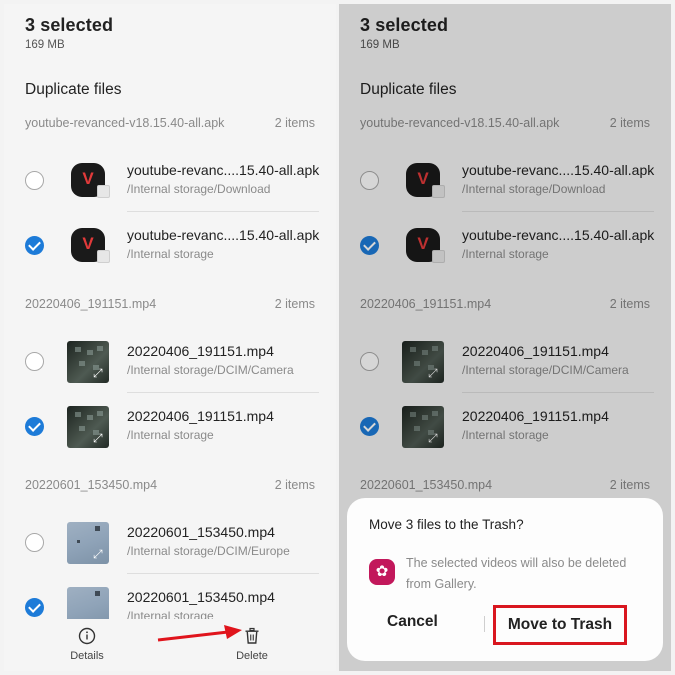 The height and width of the screenshot is (675, 675). What do you see at coordinates (69, 25) in the screenshot?
I see `selection-title: 3 selected` at bounding box center [69, 25].